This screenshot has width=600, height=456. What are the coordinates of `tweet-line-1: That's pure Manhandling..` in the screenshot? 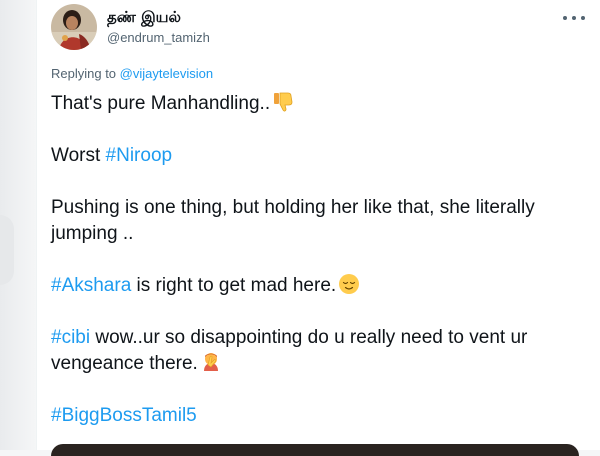 It's located at (316, 104).